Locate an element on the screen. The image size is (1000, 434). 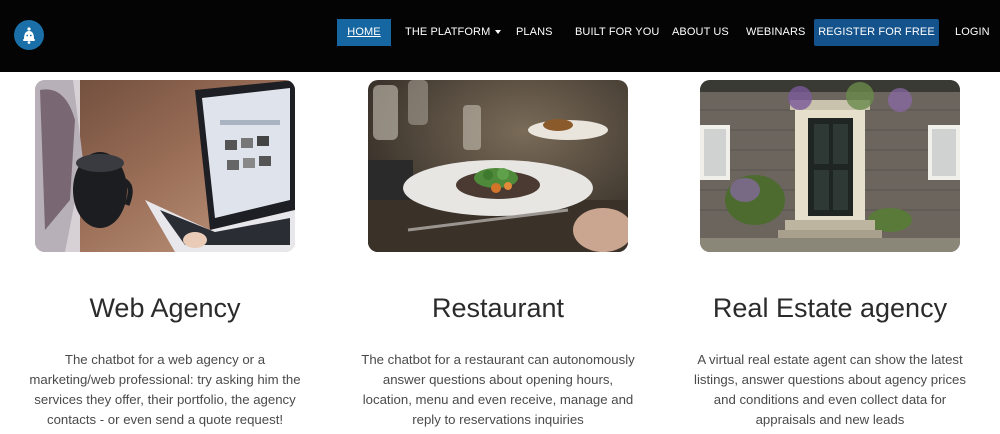
register-button: REGISTER FOR FREE is located at coordinates (876, 32).